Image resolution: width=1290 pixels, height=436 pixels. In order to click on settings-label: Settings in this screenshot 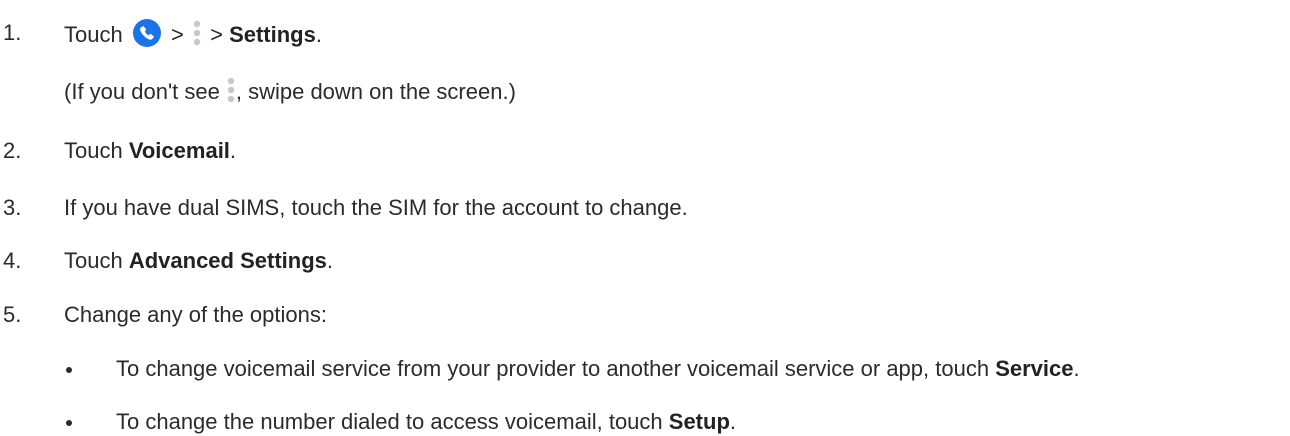, I will do `click(272, 34)`.